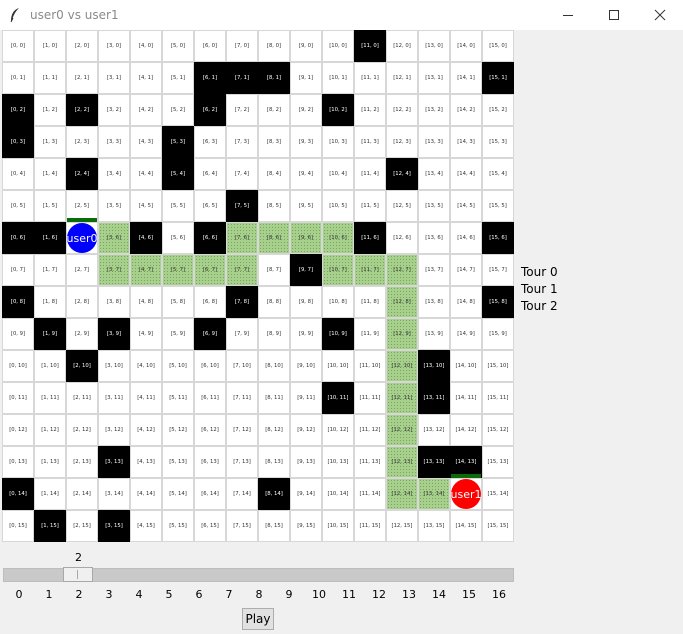  What do you see at coordinates (466, 174) in the screenshot?
I see `grid-cell: [14, 4]` at bounding box center [466, 174].